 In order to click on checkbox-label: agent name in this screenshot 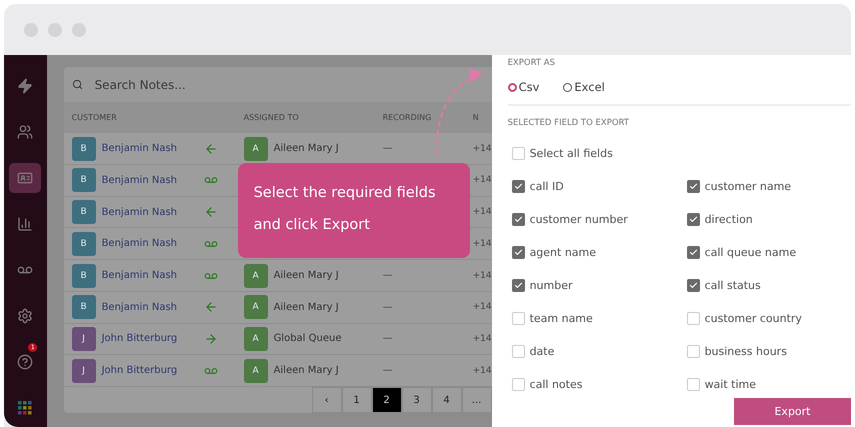, I will do `click(563, 252)`.